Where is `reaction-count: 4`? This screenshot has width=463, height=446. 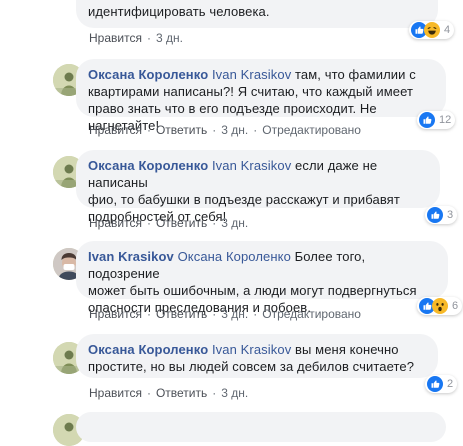
reaction-count: 4 is located at coordinates (447, 30).